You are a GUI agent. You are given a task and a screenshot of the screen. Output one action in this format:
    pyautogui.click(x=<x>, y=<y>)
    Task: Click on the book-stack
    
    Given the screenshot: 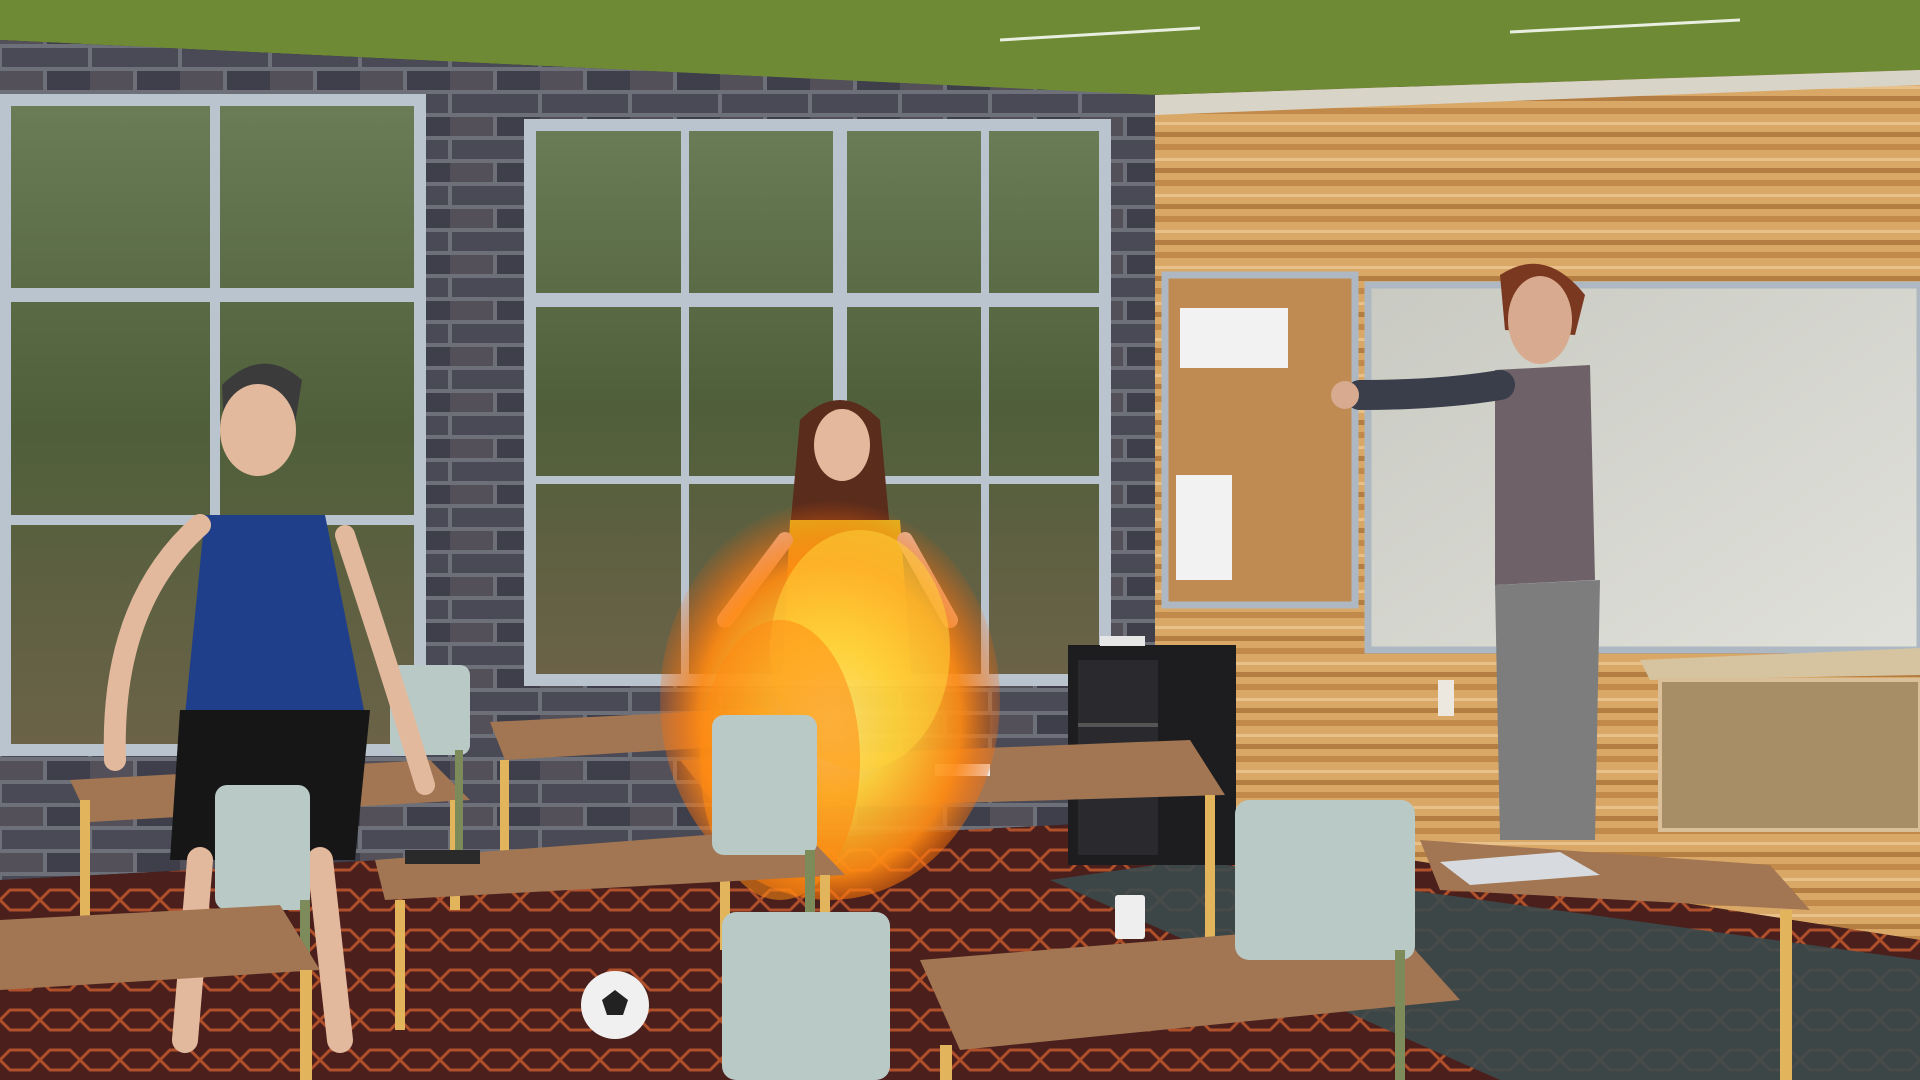 What is the action you would take?
    pyautogui.click(x=1122, y=641)
    